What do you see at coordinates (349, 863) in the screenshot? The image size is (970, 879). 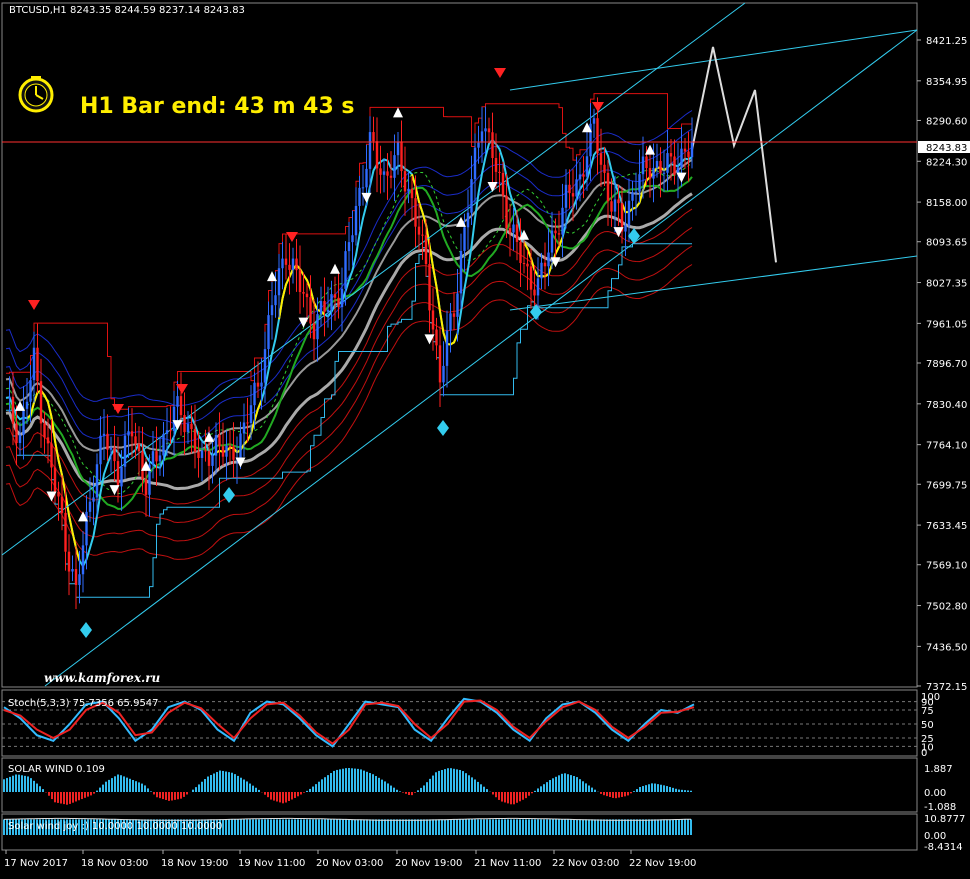 I see `time-tick-label: 20 Nov 03:00` at bounding box center [349, 863].